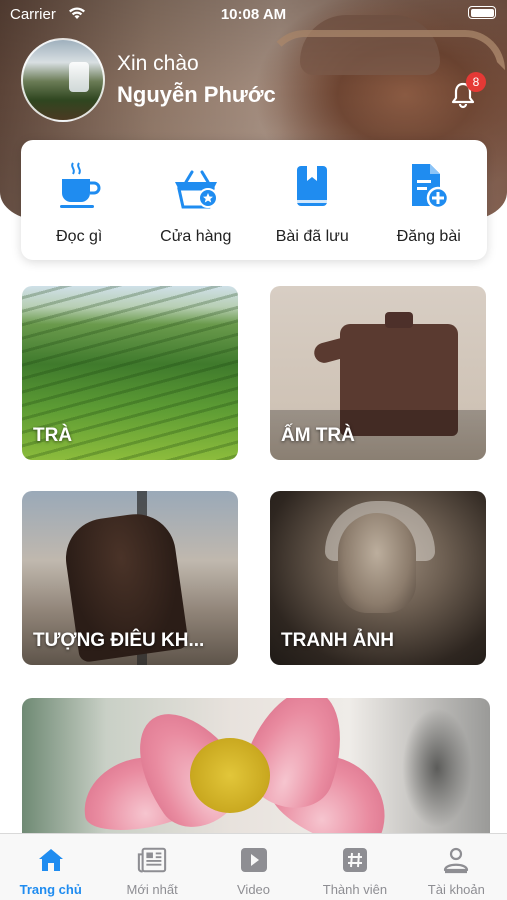  I want to click on tab-home: Trang chủ, so click(50, 867).